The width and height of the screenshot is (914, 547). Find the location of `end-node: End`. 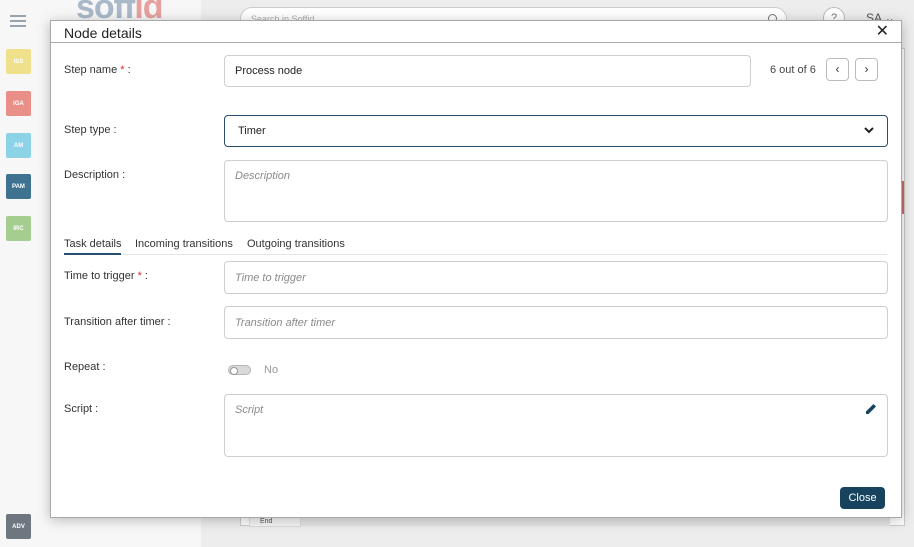

end-node: End is located at coordinates (275, 522).